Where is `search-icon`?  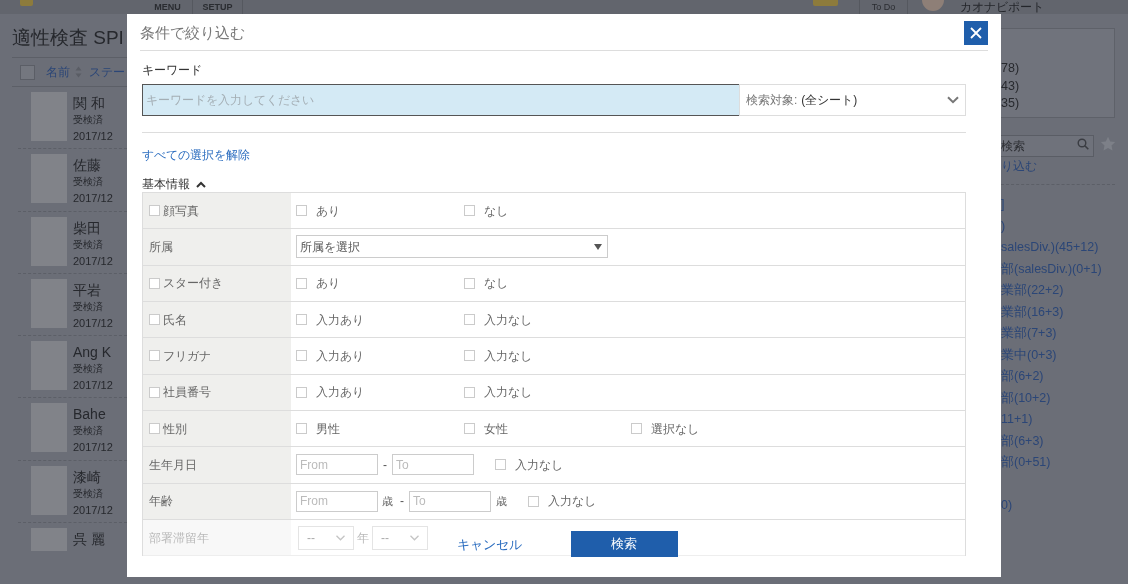
search-icon is located at coordinates (1083, 144).